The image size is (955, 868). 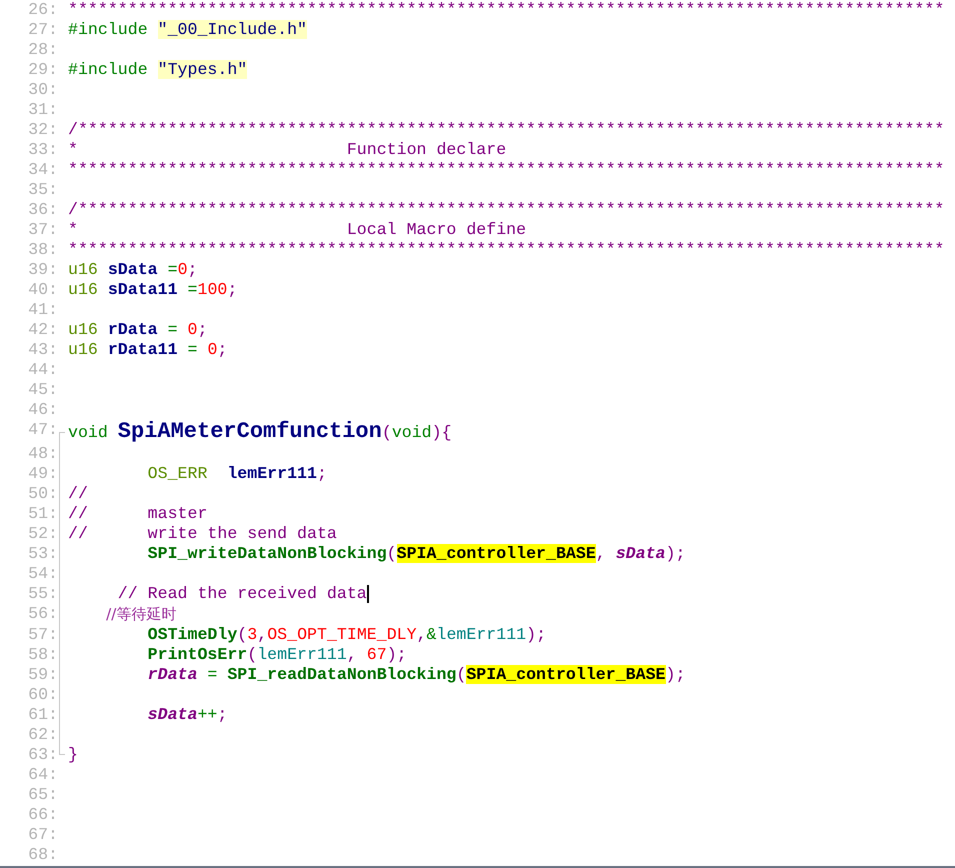 What do you see at coordinates (140, 614) in the screenshot?
I see `code-line: //等待延时` at bounding box center [140, 614].